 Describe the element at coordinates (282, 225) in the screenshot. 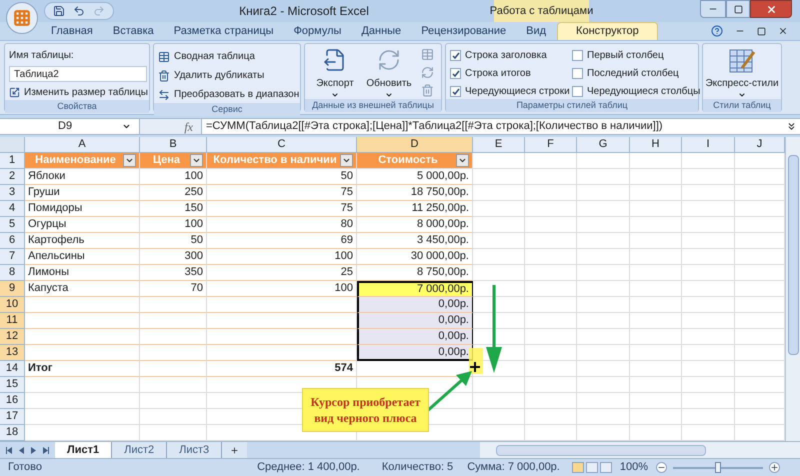

I see `table-cell: 80` at that location.